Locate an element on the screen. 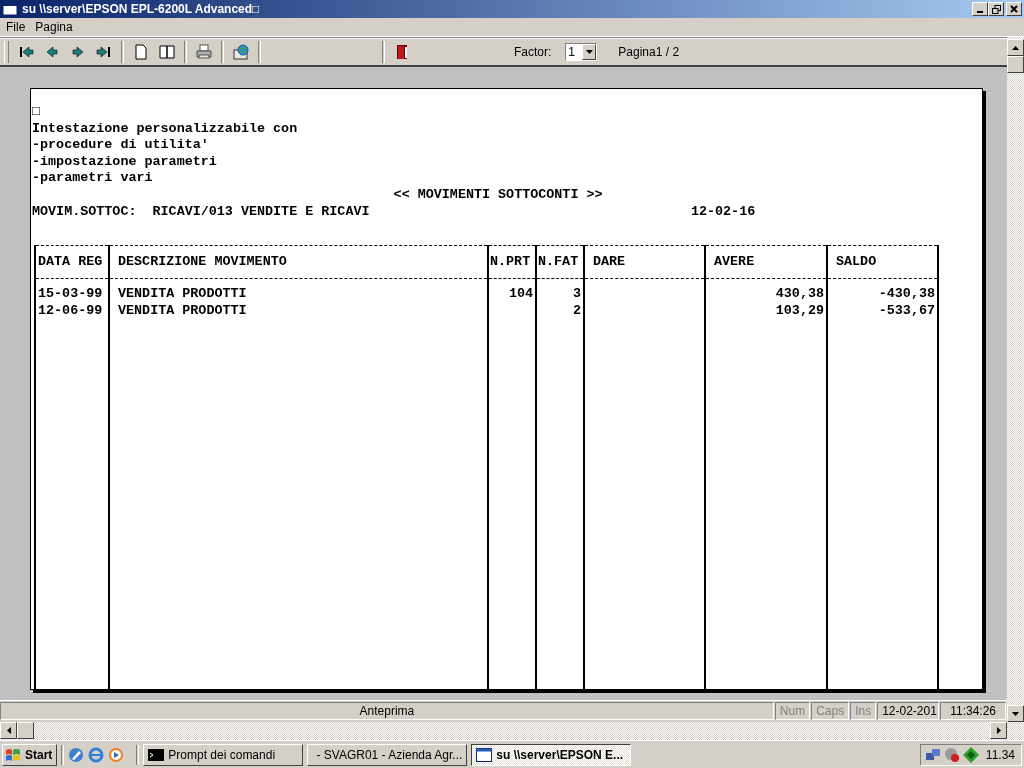 The height and width of the screenshot is (768, 1024). minimize-button is located at coordinates (980, 9).